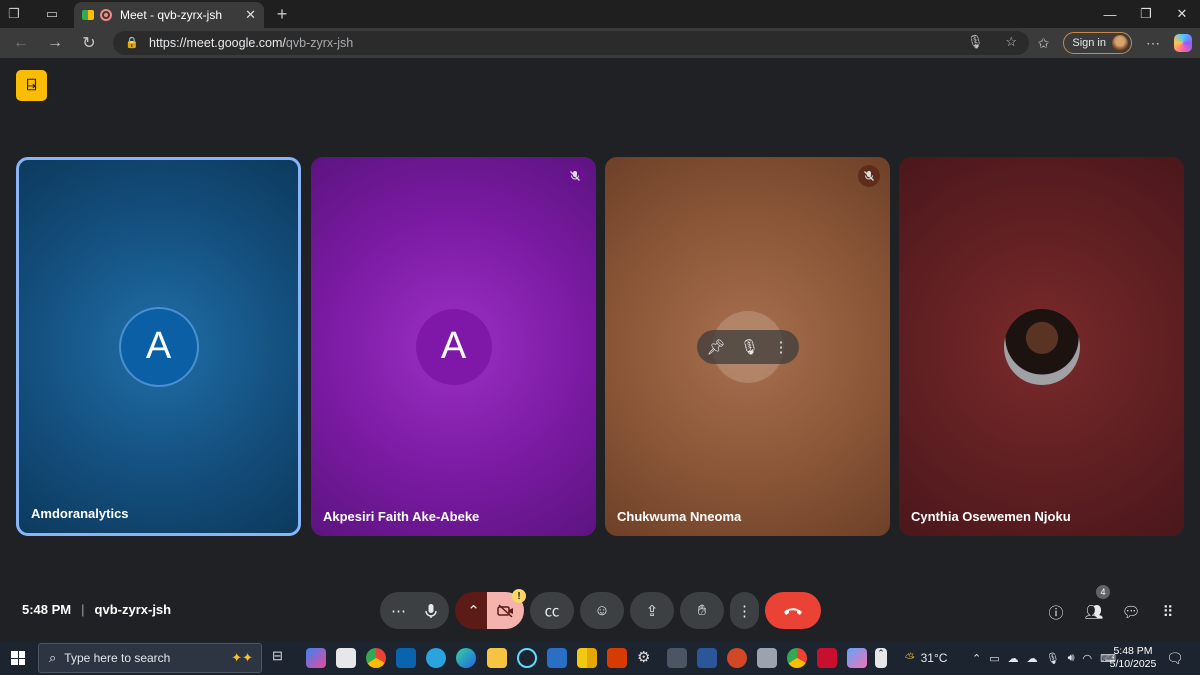  What do you see at coordinates (21, 43) in the screenshot?
I see `back-icon: ←` at bounding box center [21, 43].